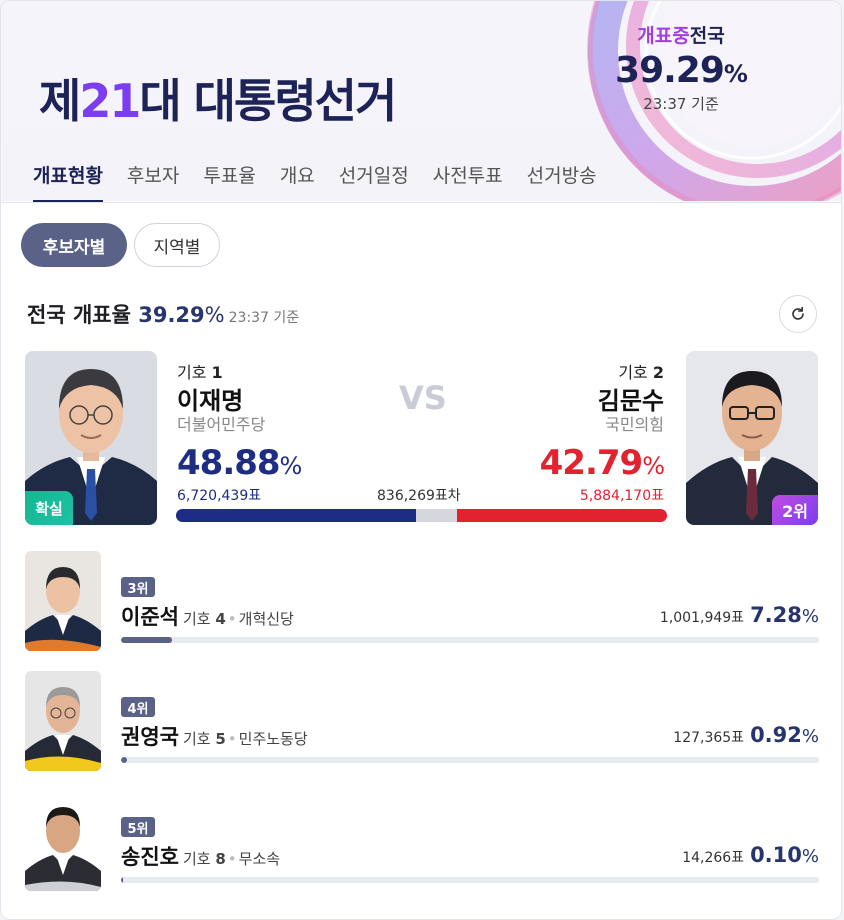  I want to click on candidate-1-votes: 6,720,439표, so click(219, 496).